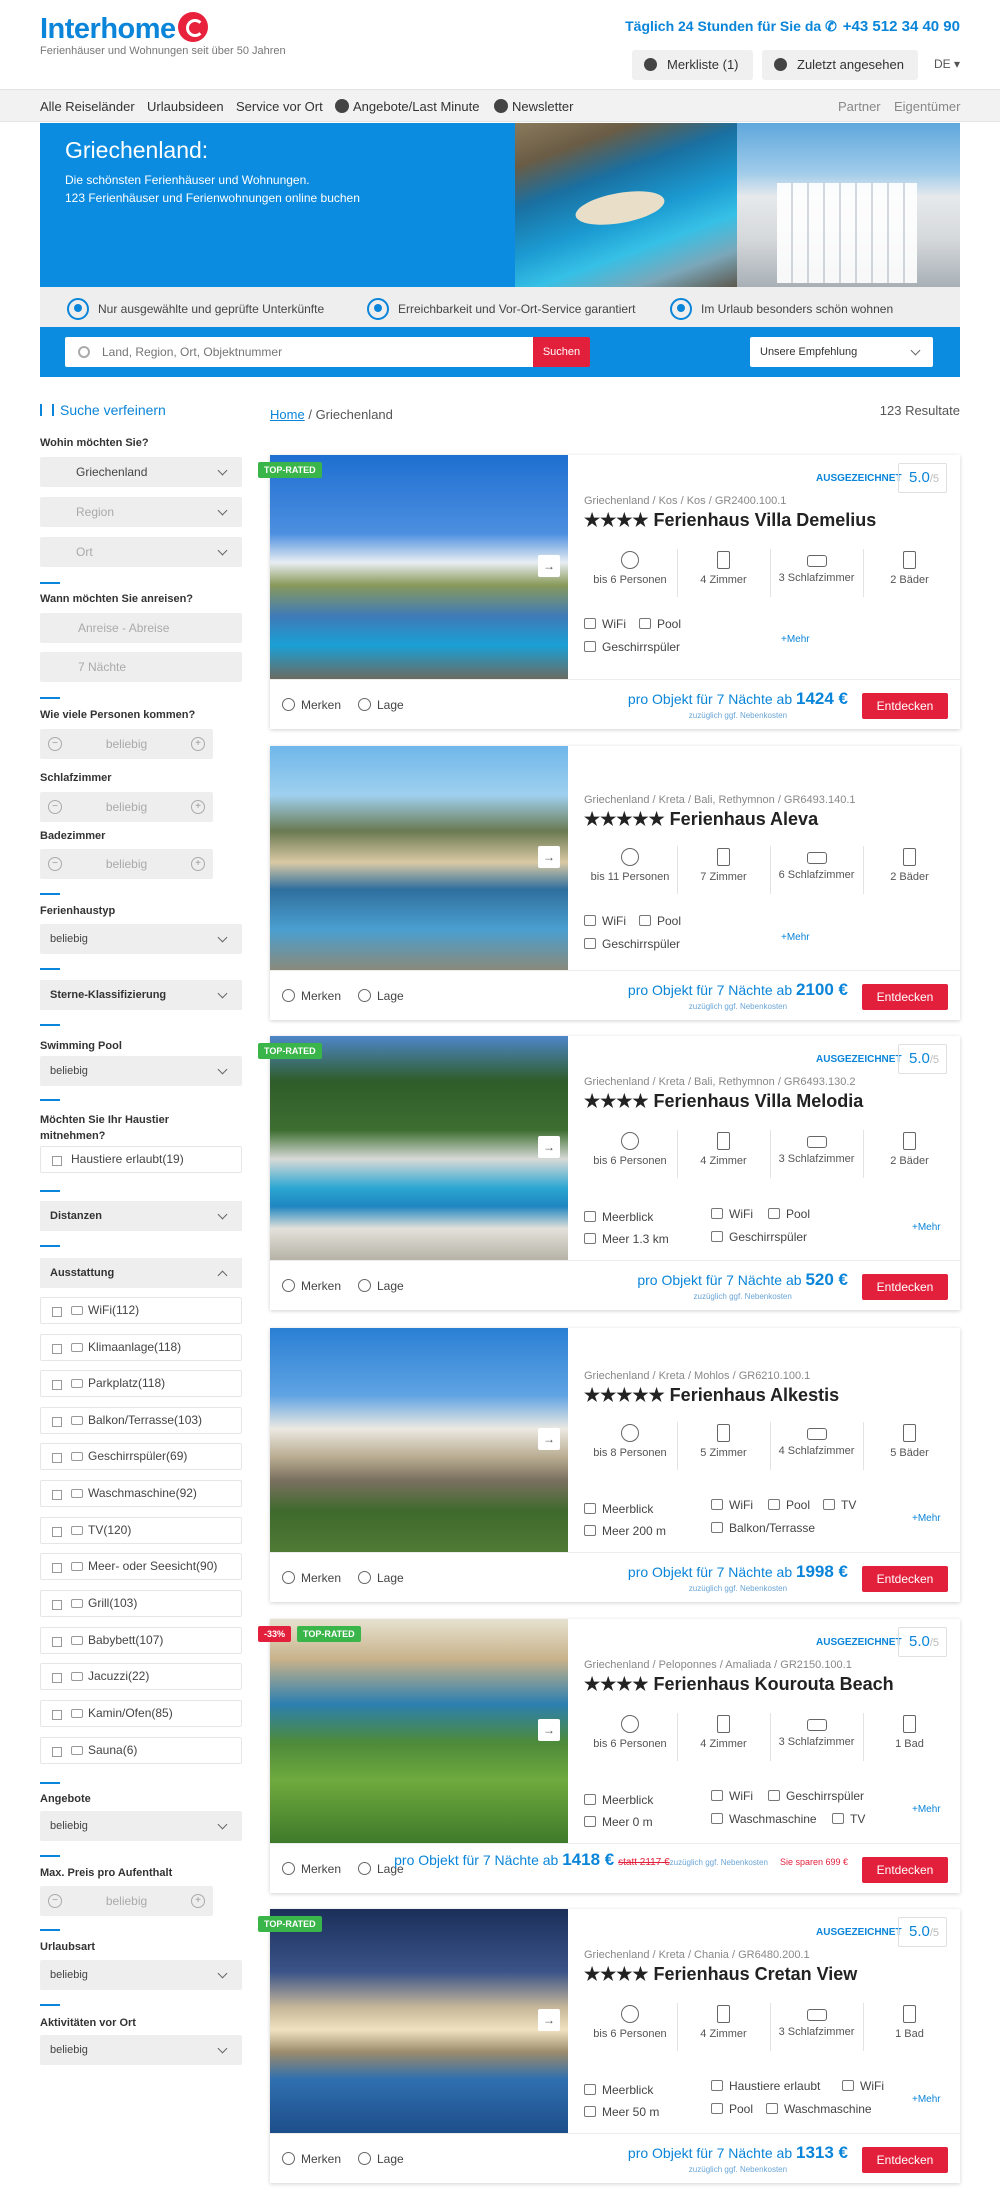 The image size is (1000, 2194). I want to click on stars-filter: Sterne-Klassifizierung, so click(141, 995).